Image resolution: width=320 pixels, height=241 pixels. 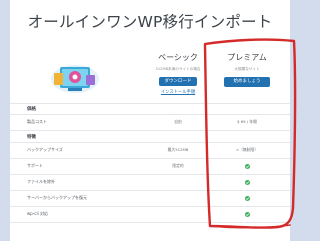 I want to click on premium-value: ∞（無制限）, so click(x=247, y=149).